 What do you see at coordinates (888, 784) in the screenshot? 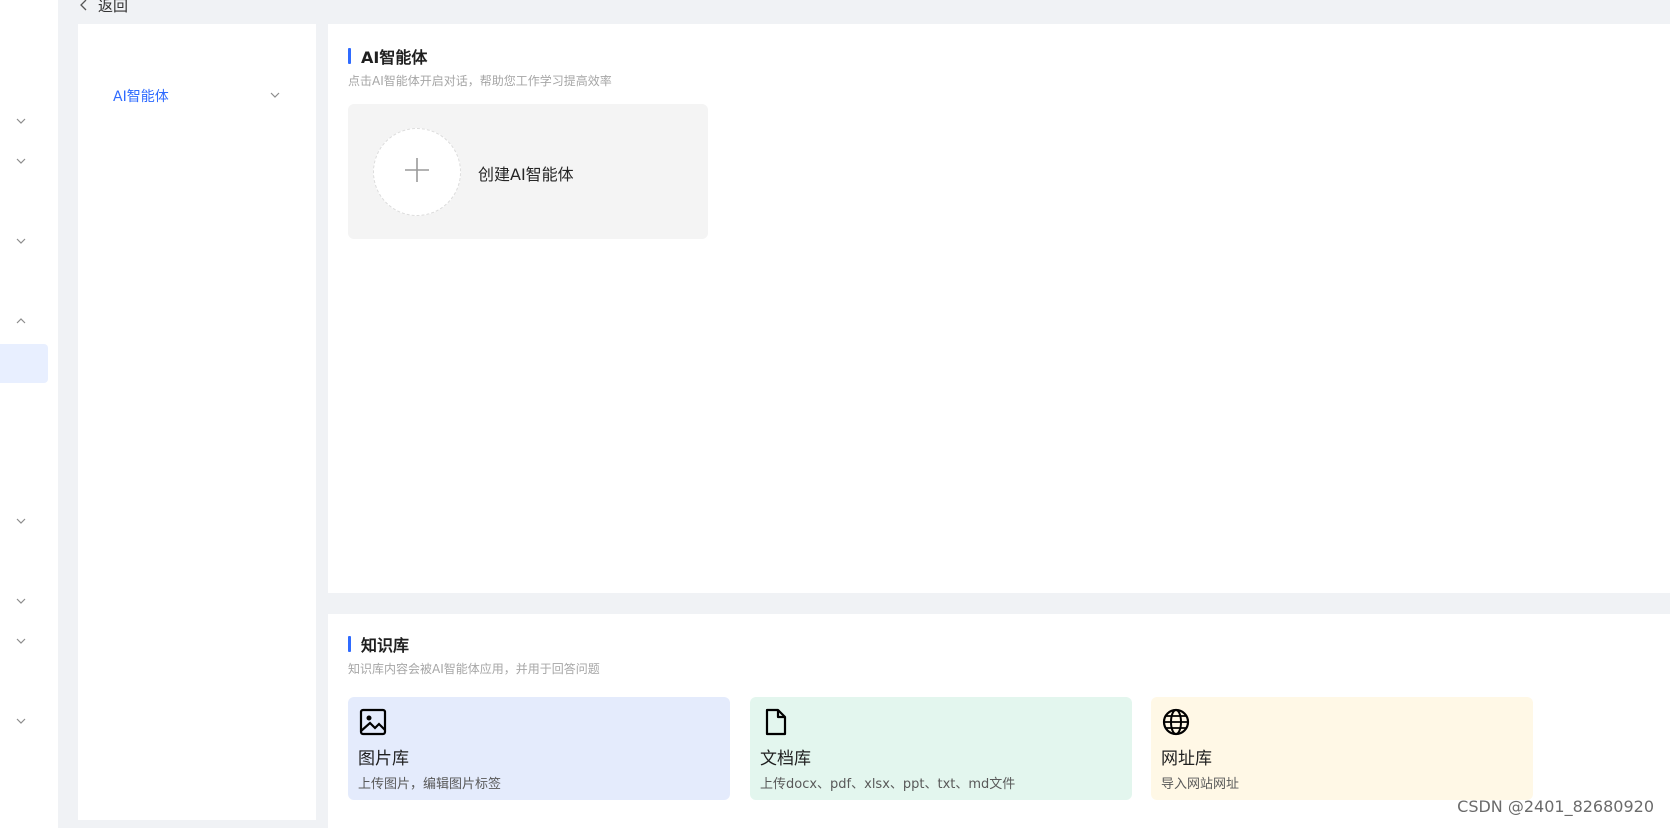
I see `card-description: 上传docx、pdf、xlsx、ppt、txt、md文件` at bounding box center [888, 784].